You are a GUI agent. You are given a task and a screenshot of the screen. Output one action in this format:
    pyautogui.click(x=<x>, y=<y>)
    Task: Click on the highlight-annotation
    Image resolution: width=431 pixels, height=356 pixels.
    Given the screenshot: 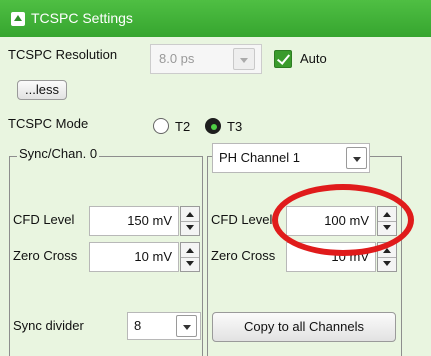 What is the action you would take?
    pyautogui.click(x=343, y=220)
    